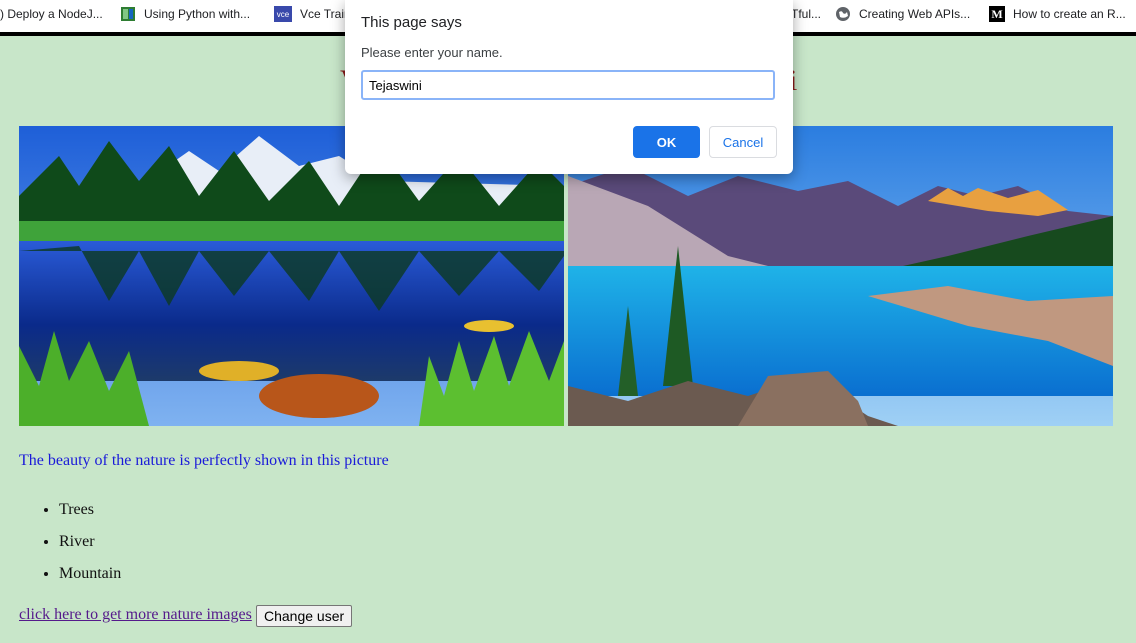  What do you see at coordinates (743, 142) in the screenshot?
I see `cancel-button: Cancel` at bounding box center [743, 142].